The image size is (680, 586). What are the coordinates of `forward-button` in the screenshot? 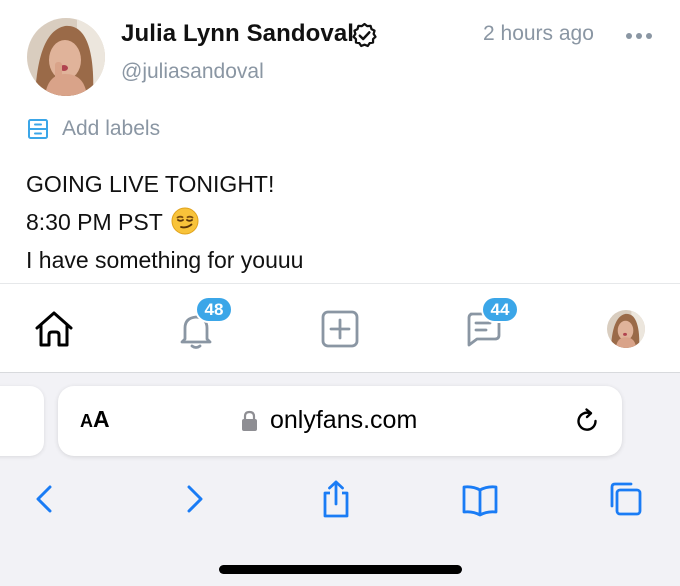 It's located at (194, 499).